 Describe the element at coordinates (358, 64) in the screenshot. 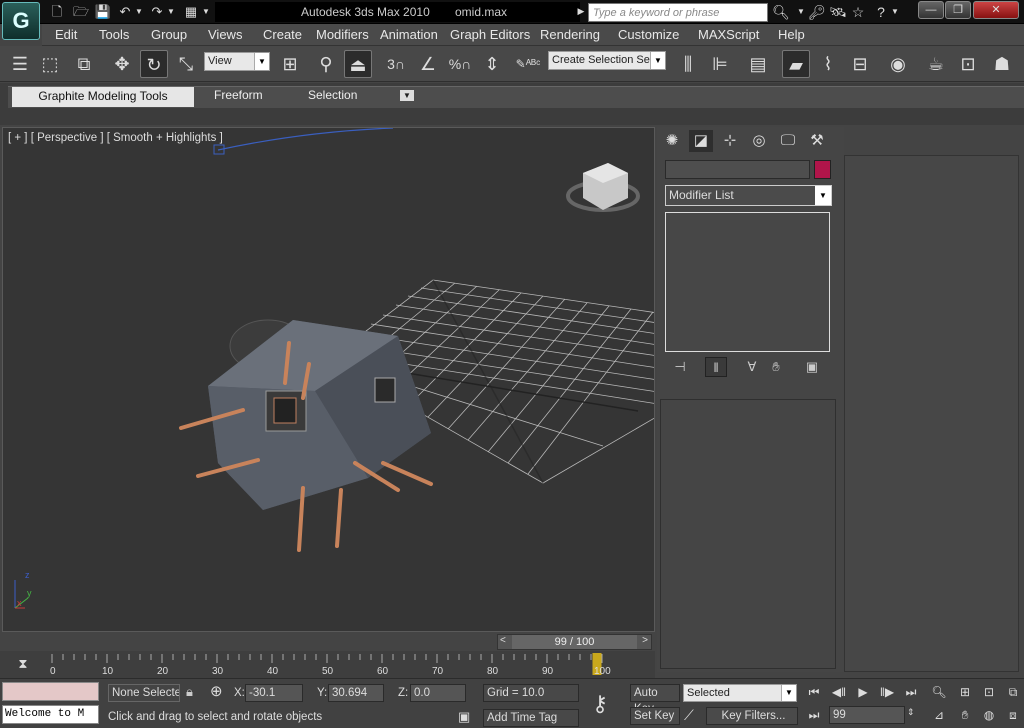

I see `keyboard-shortcut-override-icon: ⏏` at that location.